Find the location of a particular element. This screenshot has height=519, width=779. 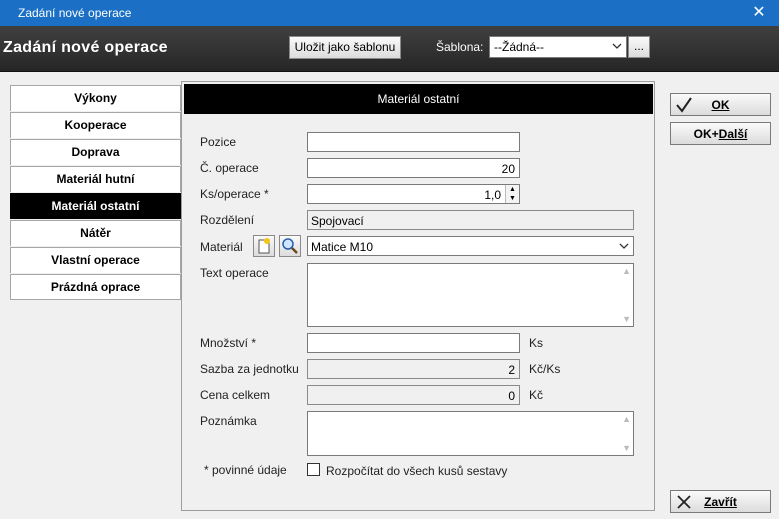

ok-label: OK is located at coordinates (720, 105).